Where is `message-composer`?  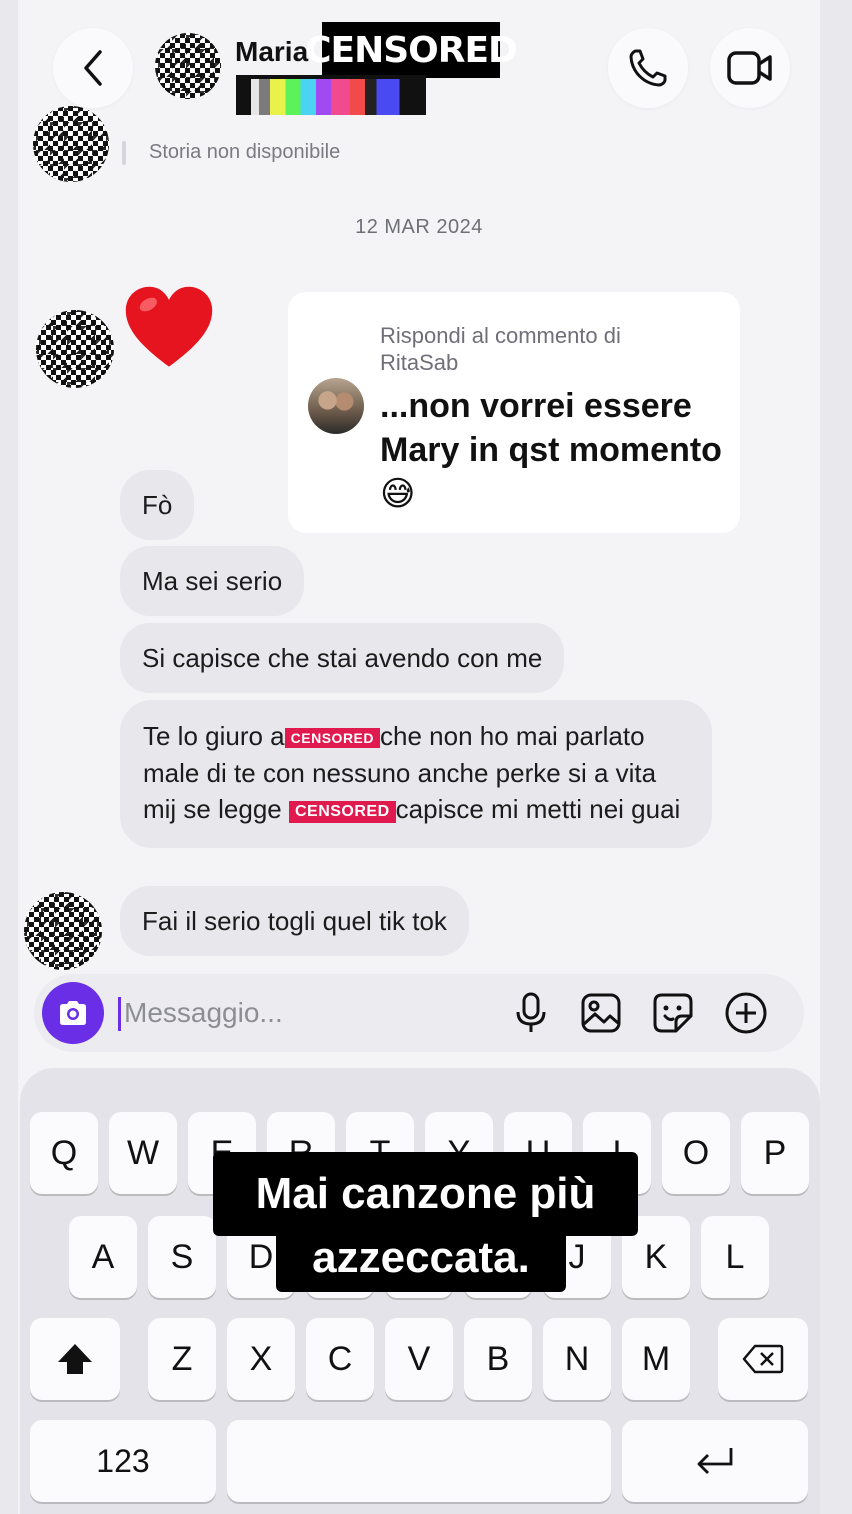
message-composer is located at coordinates (419, 1013).